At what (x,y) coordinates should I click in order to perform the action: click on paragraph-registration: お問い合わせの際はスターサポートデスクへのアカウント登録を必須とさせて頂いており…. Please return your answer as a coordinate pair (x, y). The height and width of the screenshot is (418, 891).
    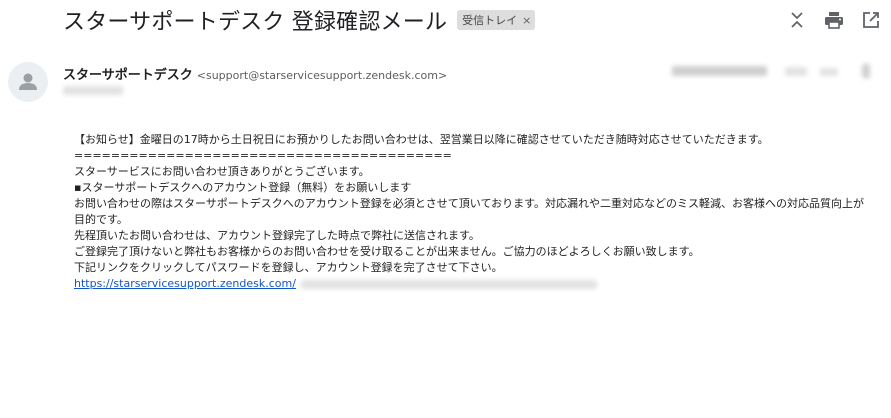
    Looking at the image, I should click on (469, 211).